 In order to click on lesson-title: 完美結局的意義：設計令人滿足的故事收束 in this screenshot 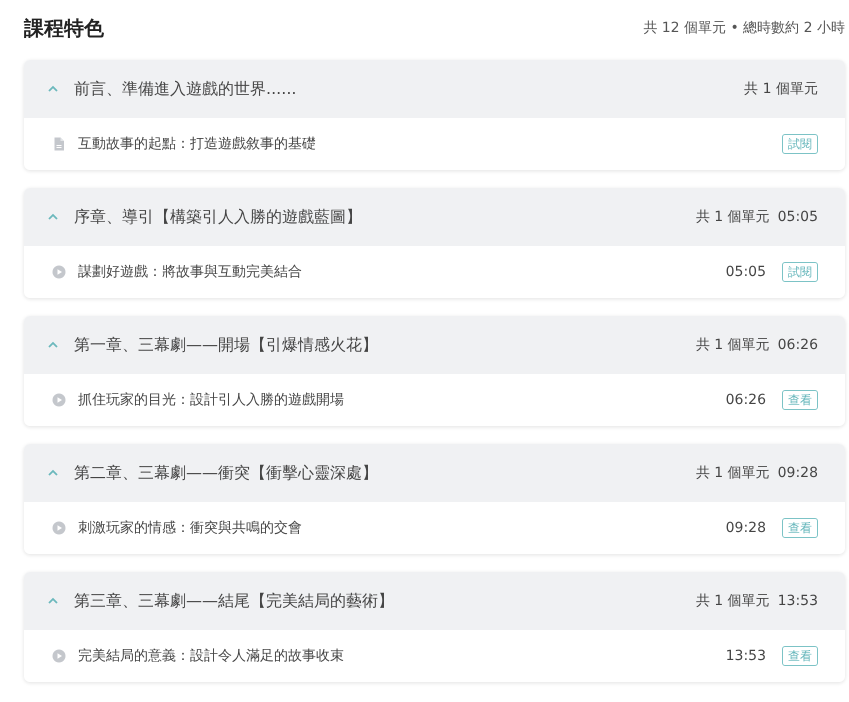, I will do `click(402, 656)`.